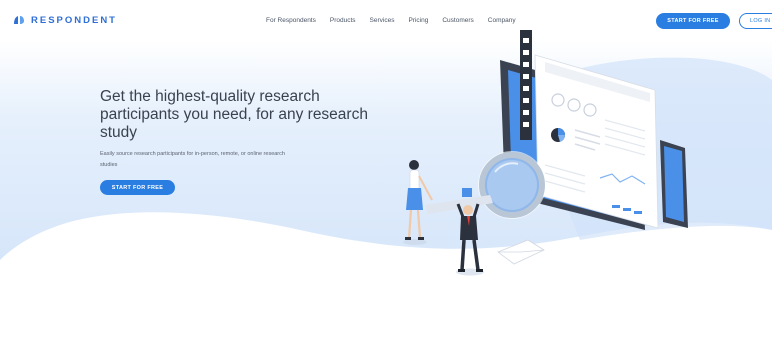 The width and height of the screenshot is (772, 338). What do you see at coordinates (755, 21) in the screenshot?
I see `login-button: LOG IN` at bounding box center [755, 21].